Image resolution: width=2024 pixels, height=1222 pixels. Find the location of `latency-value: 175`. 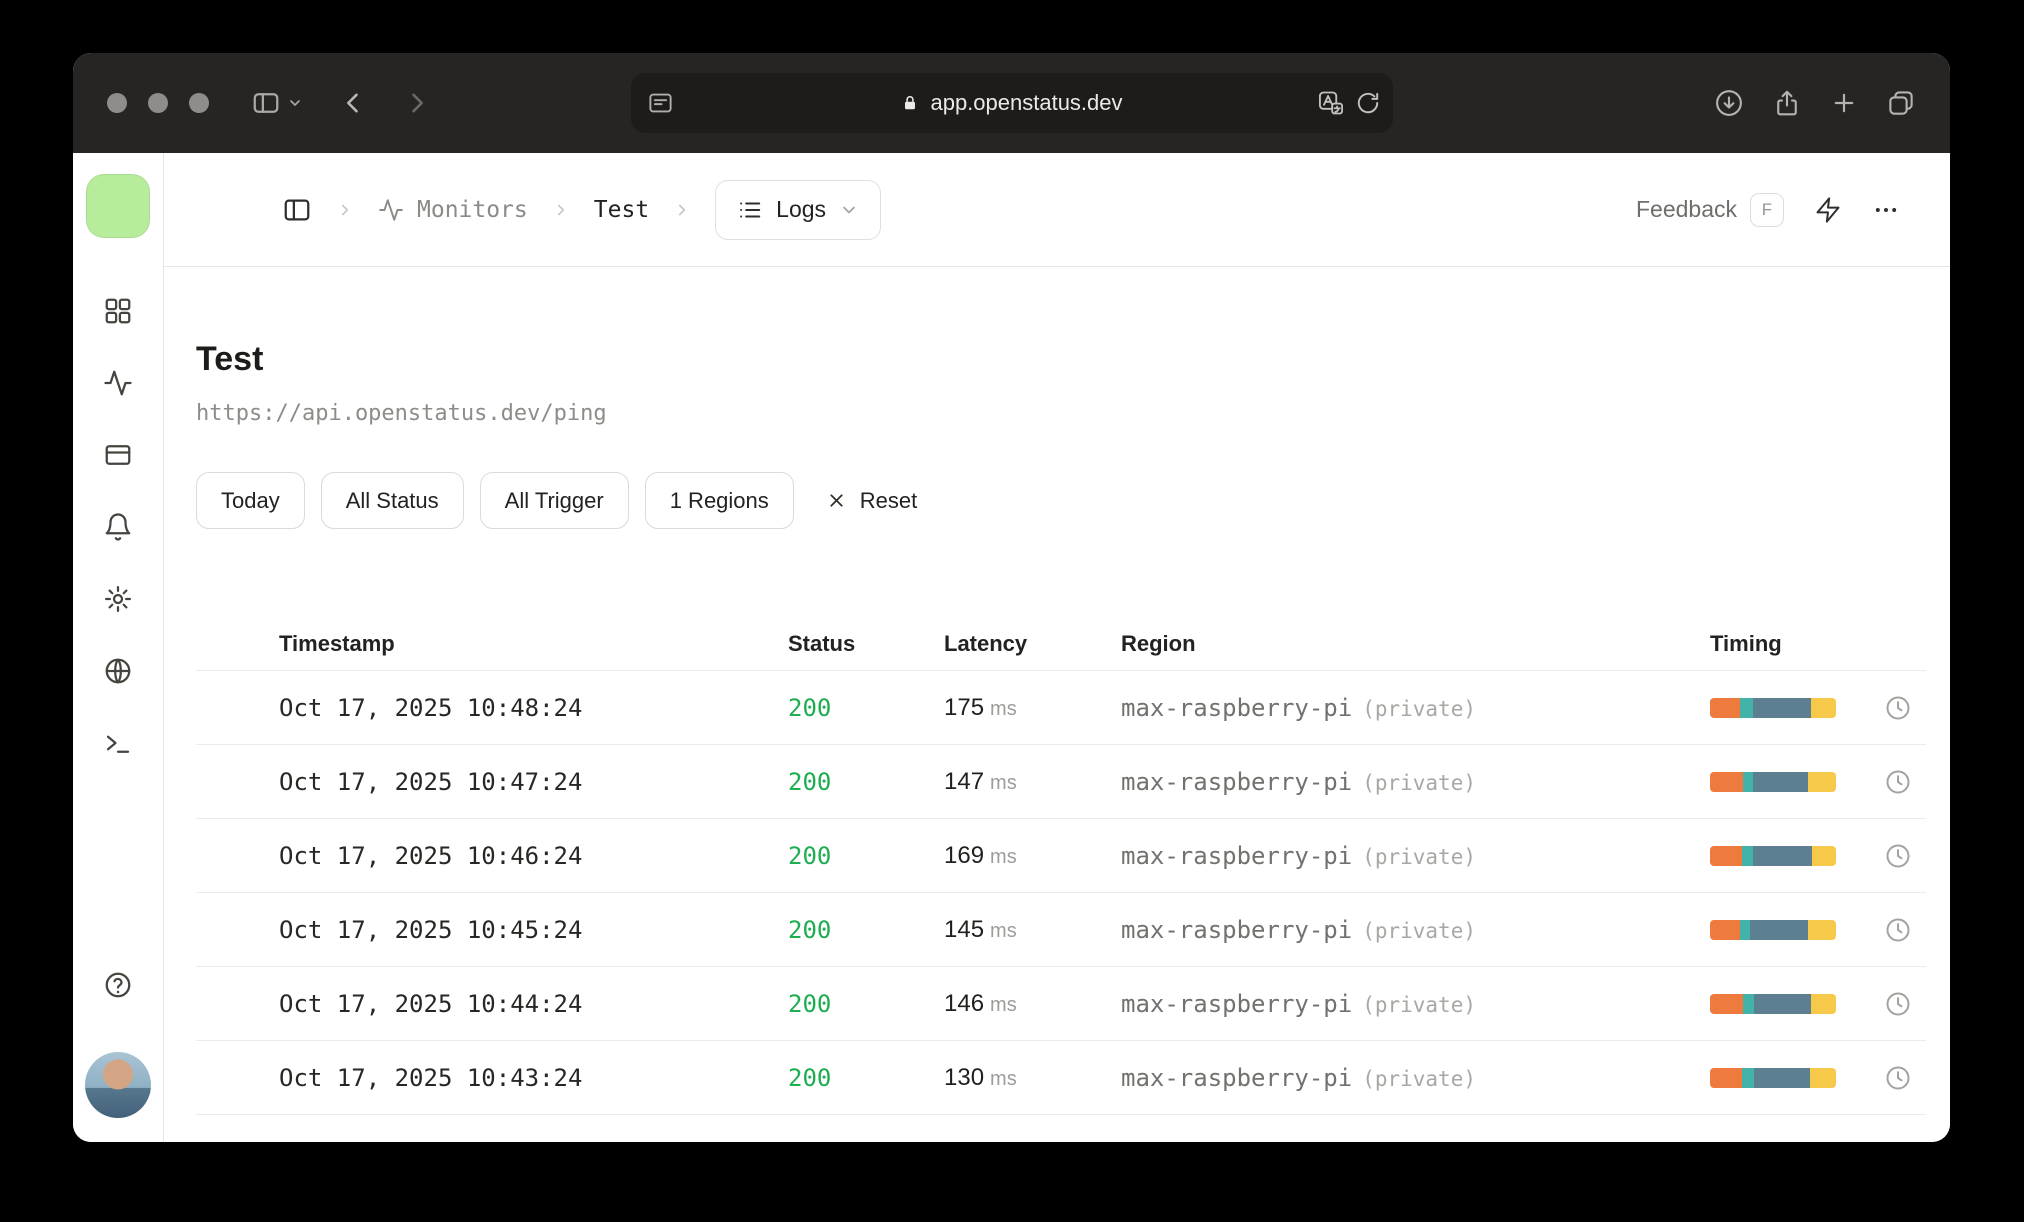

latency-value: 175 is located at coordinates (964, 707).